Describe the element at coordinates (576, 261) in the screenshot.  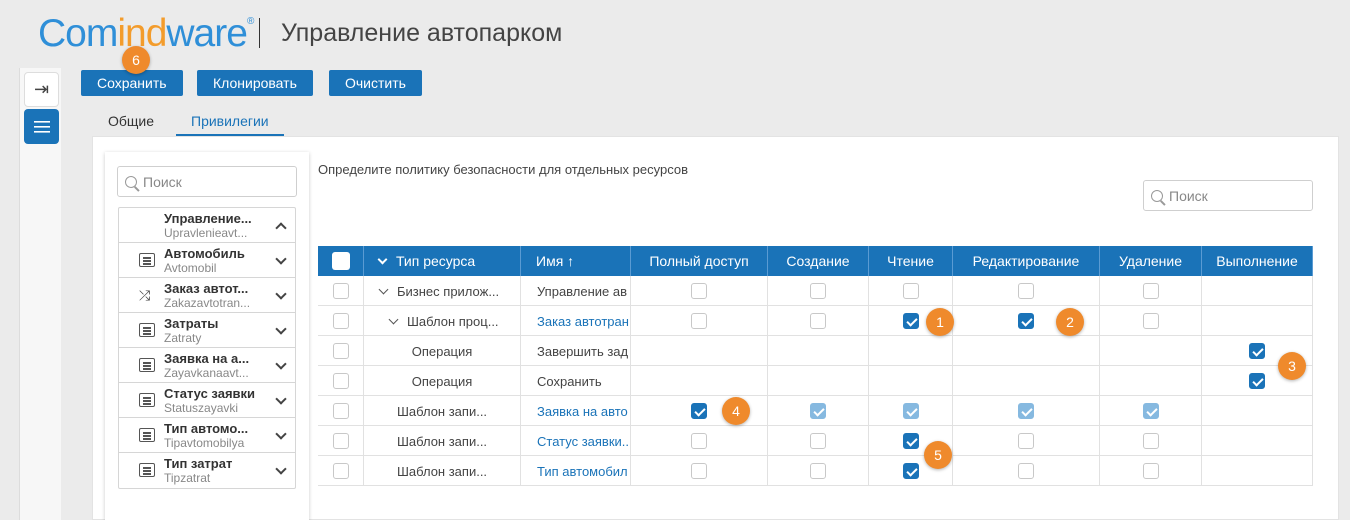
I see `column-header: Имя ↑` at that location.